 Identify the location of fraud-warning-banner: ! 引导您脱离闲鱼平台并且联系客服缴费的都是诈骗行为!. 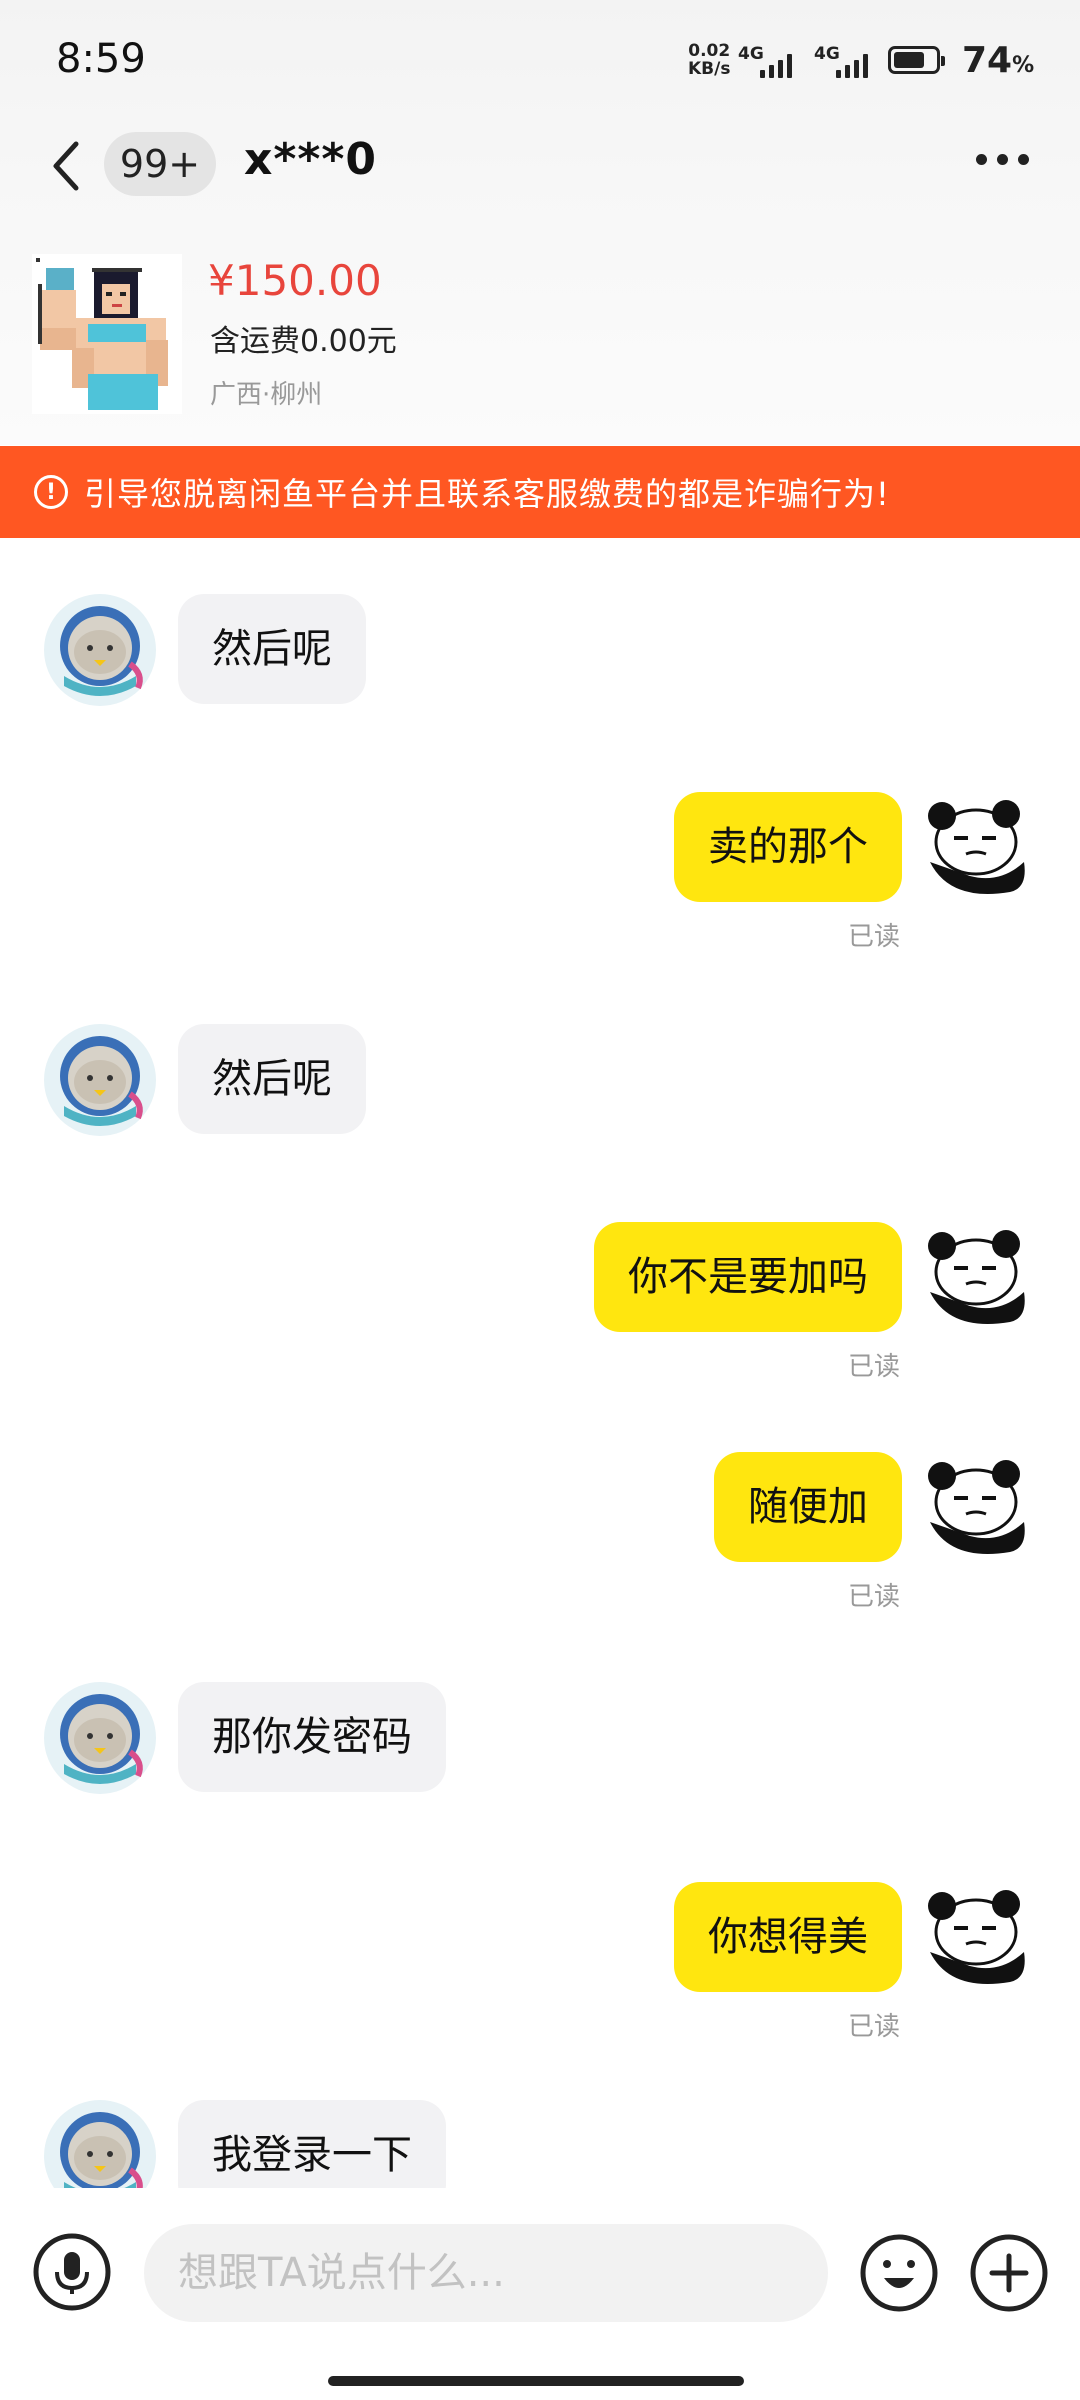
(540, 492).